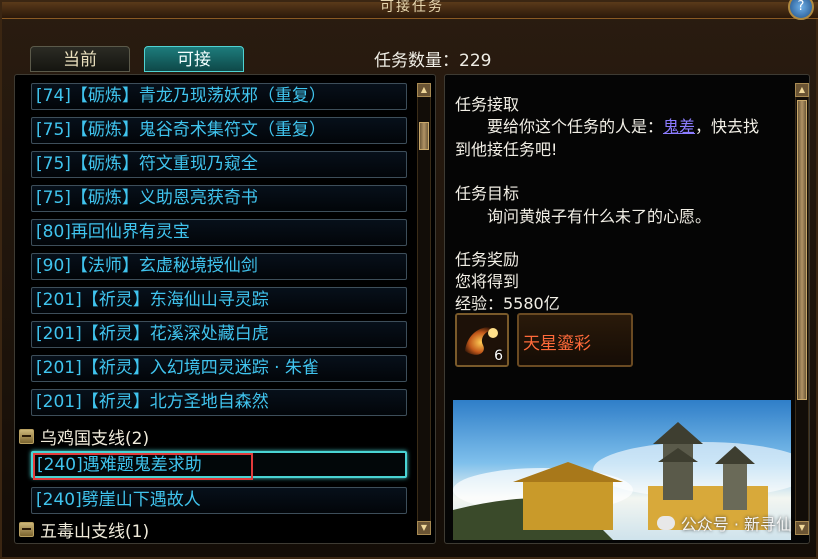 This screenshot has width=818, height=559. What do you see at coordinates (194, 59) in the screenshot?
I see `tab-acceptable: 可接` at bounding box center [194, 59].